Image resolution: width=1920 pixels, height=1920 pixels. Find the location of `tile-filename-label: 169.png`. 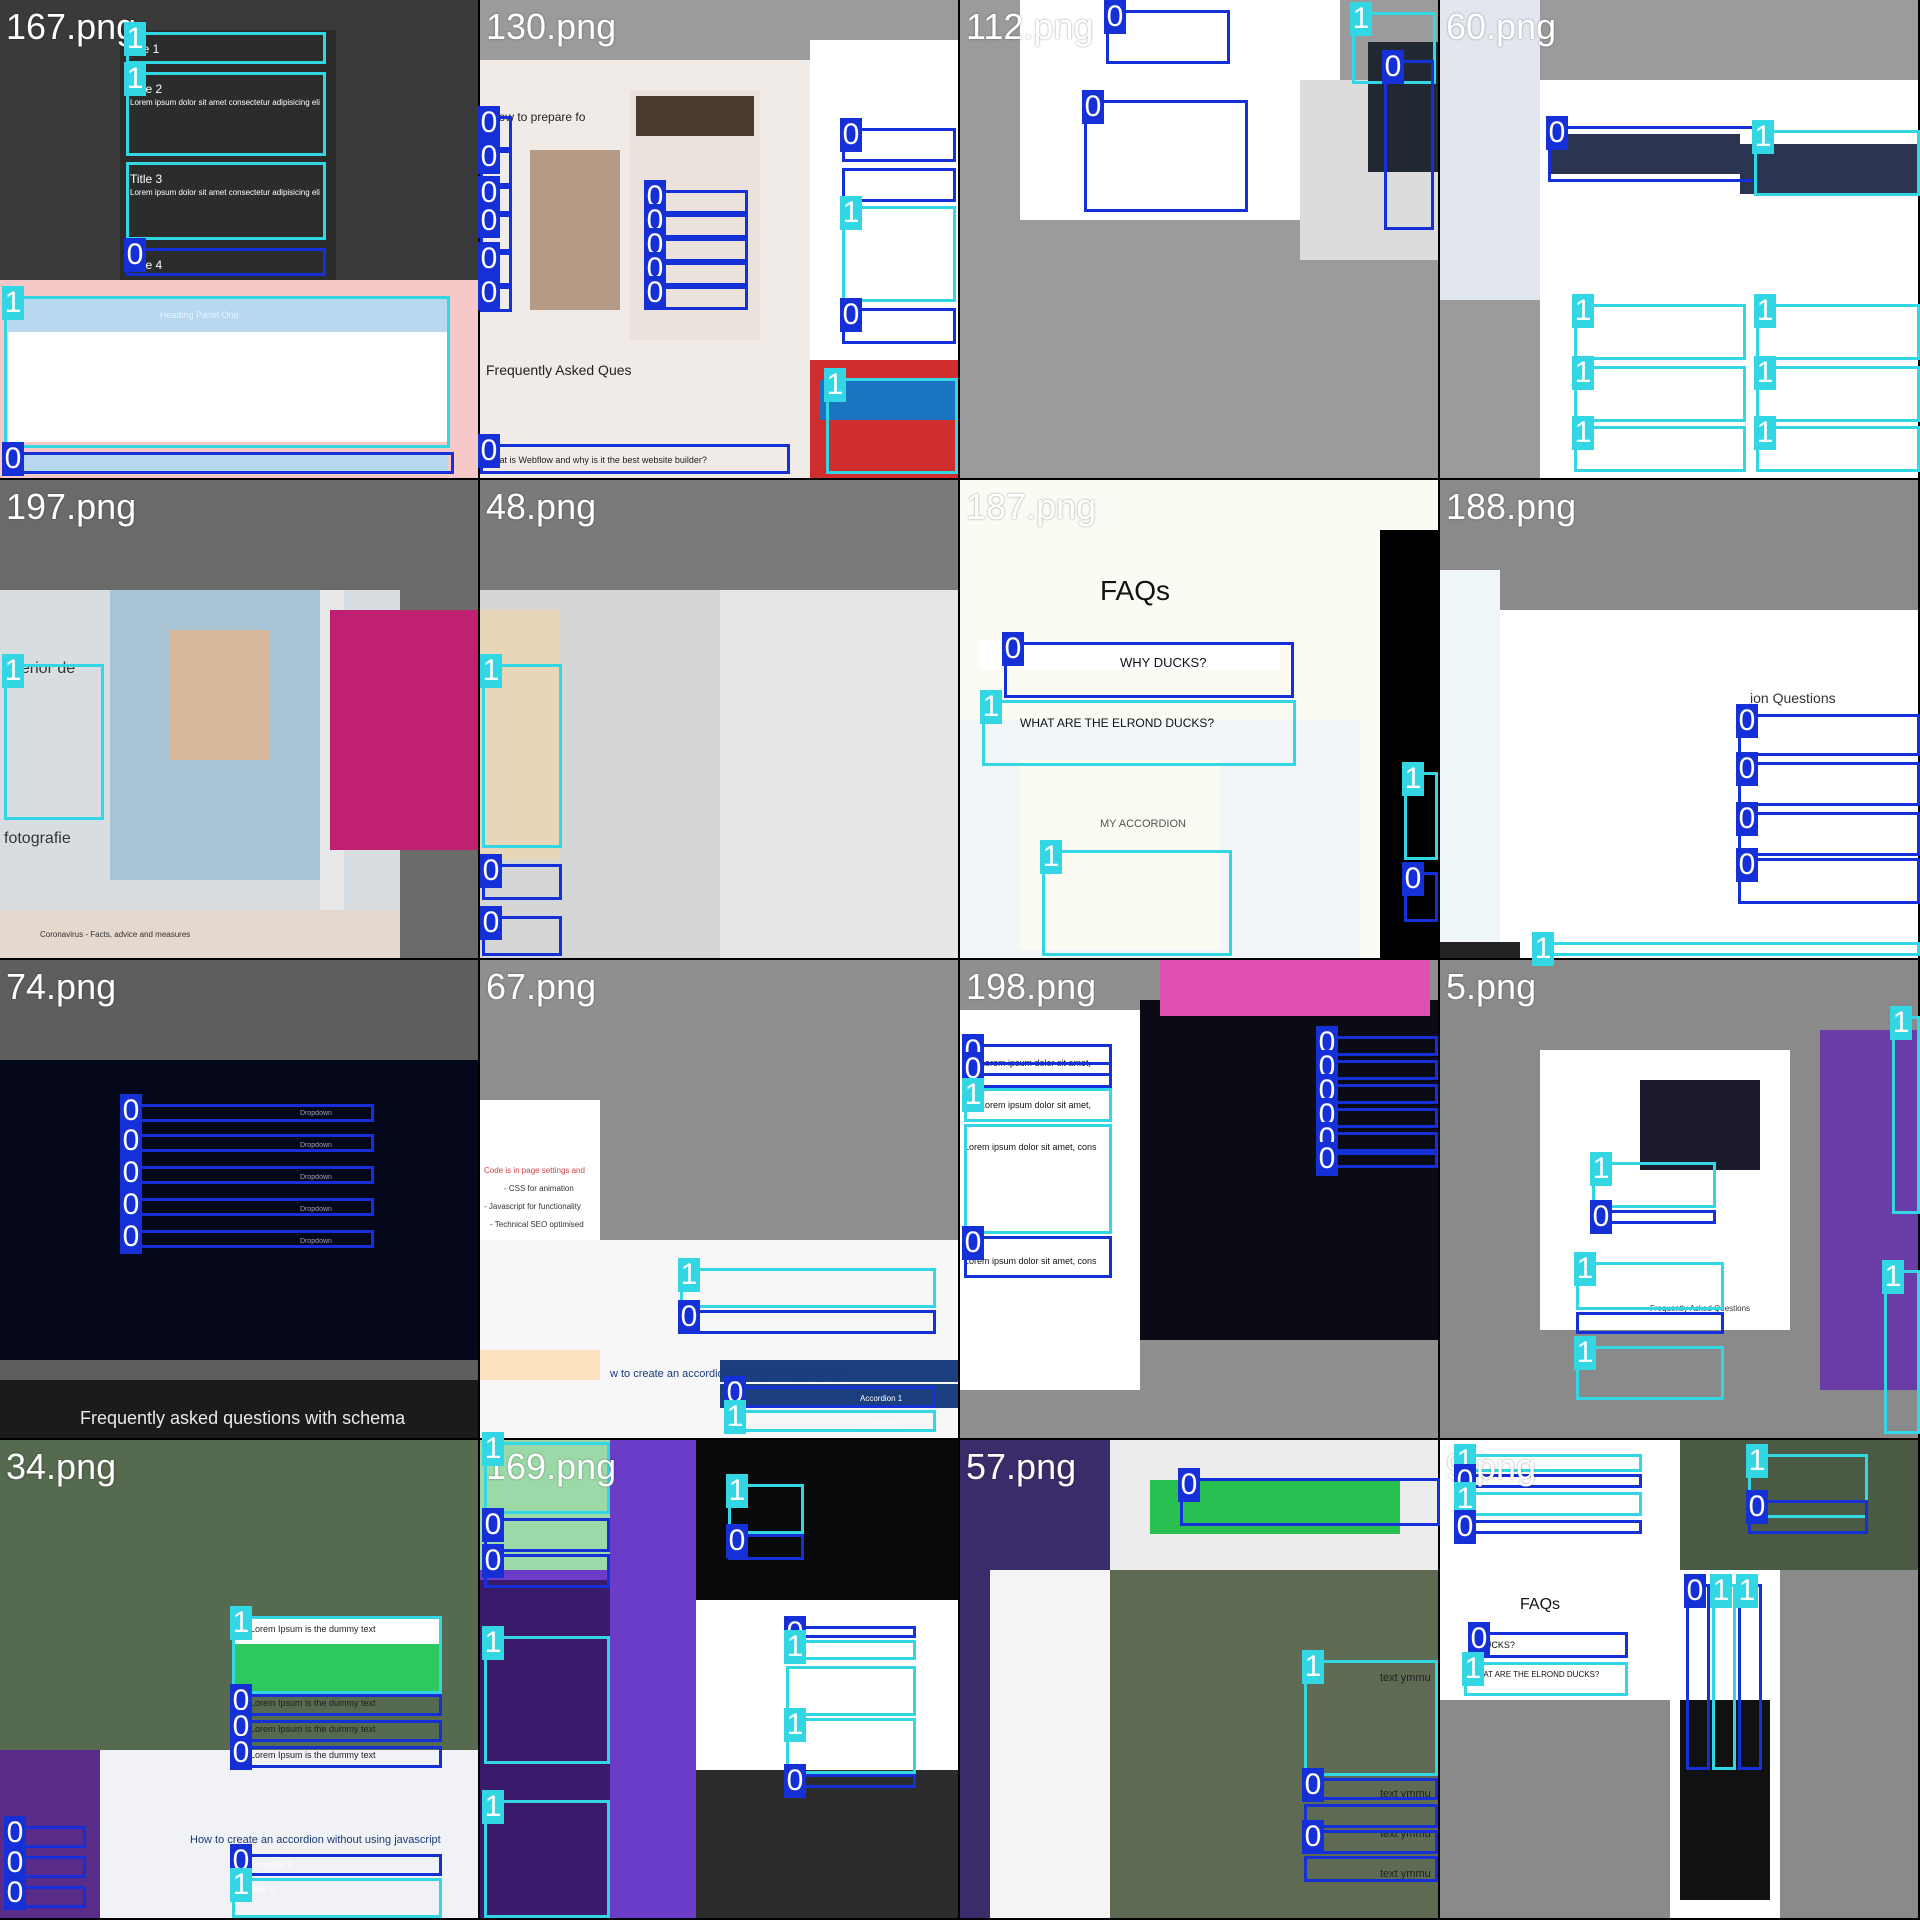

tile-filename-label: 169.png is located at coordinates (551, 1466).